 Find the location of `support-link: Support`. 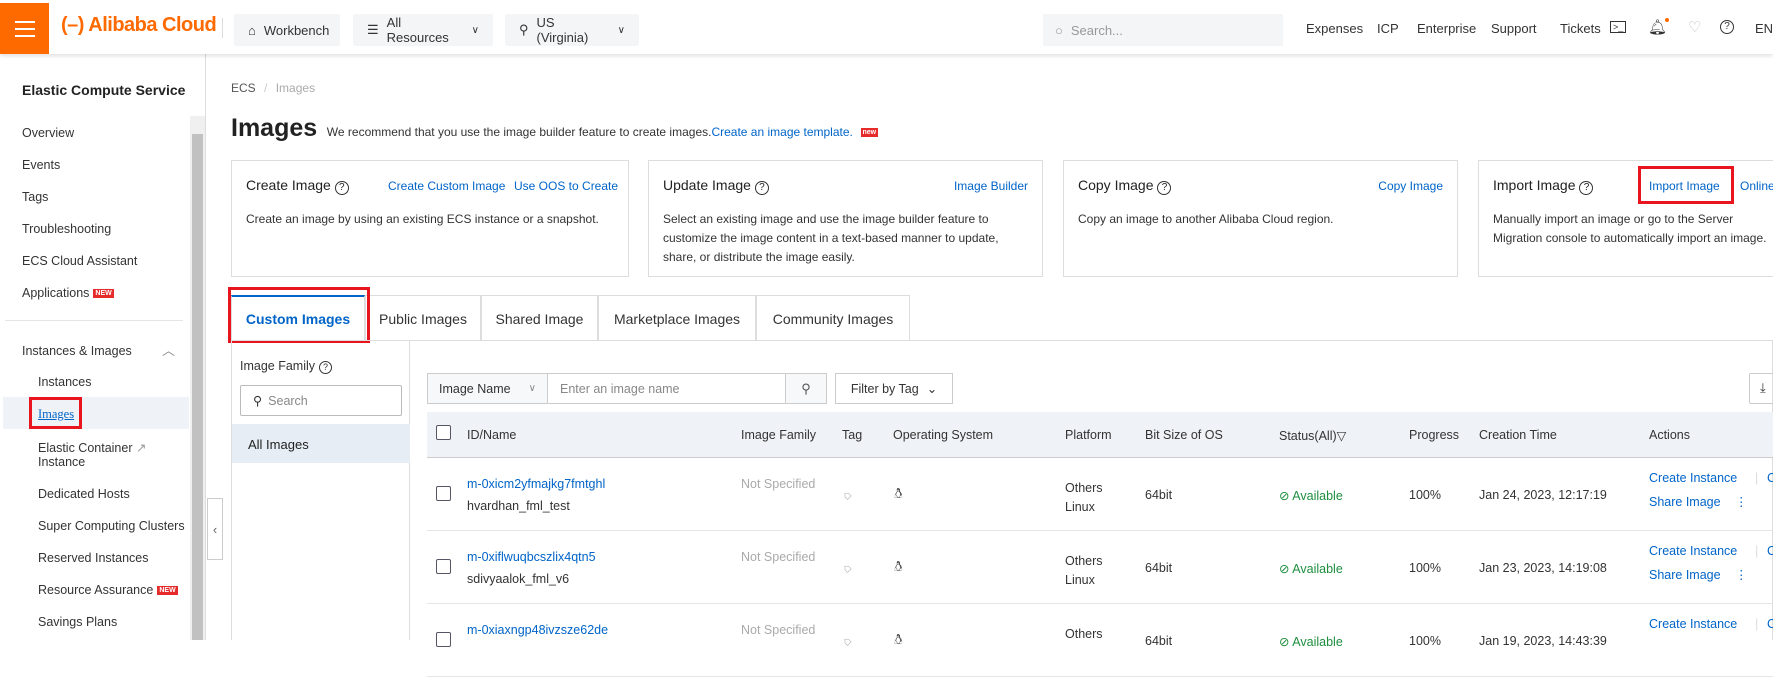

support-link: Support is located at coordinates (1514, 28).